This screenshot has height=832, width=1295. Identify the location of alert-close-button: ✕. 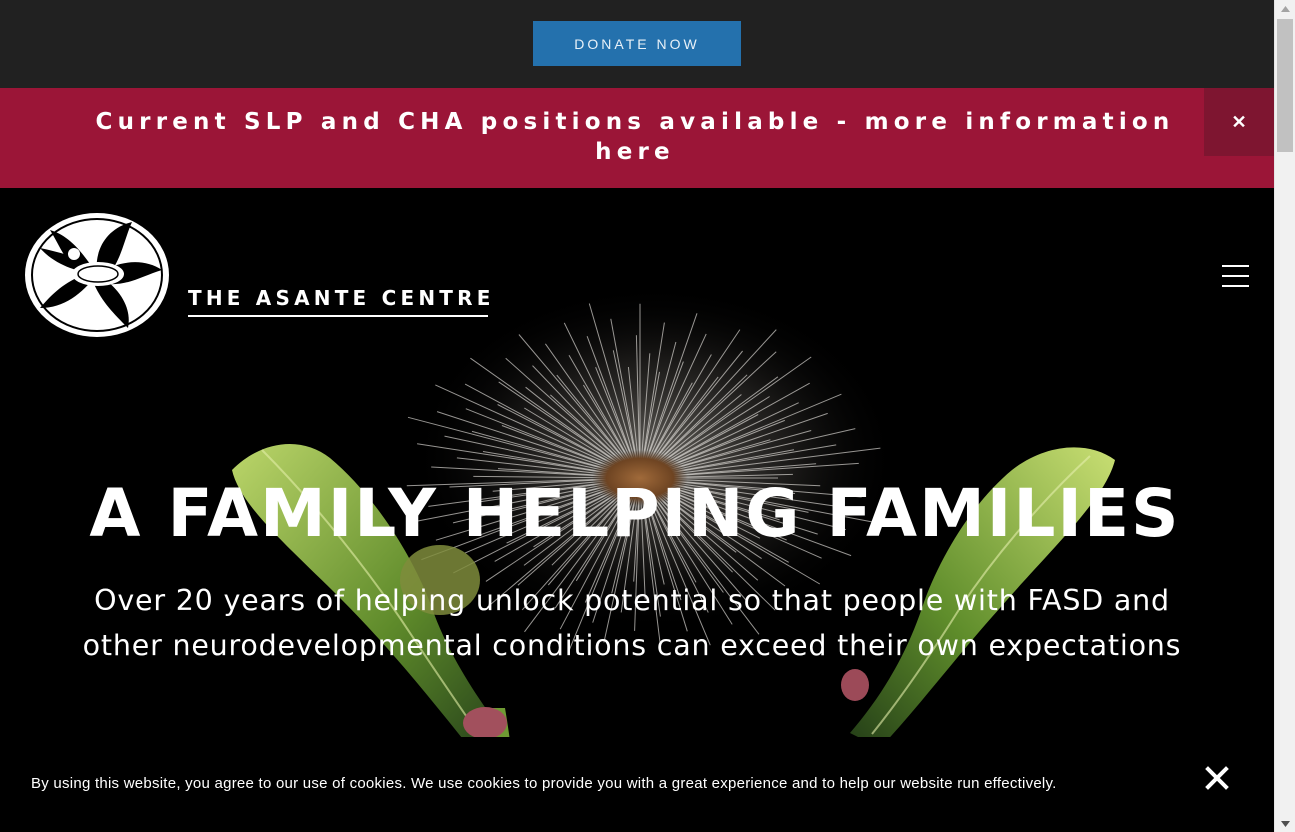
(1239, 122).